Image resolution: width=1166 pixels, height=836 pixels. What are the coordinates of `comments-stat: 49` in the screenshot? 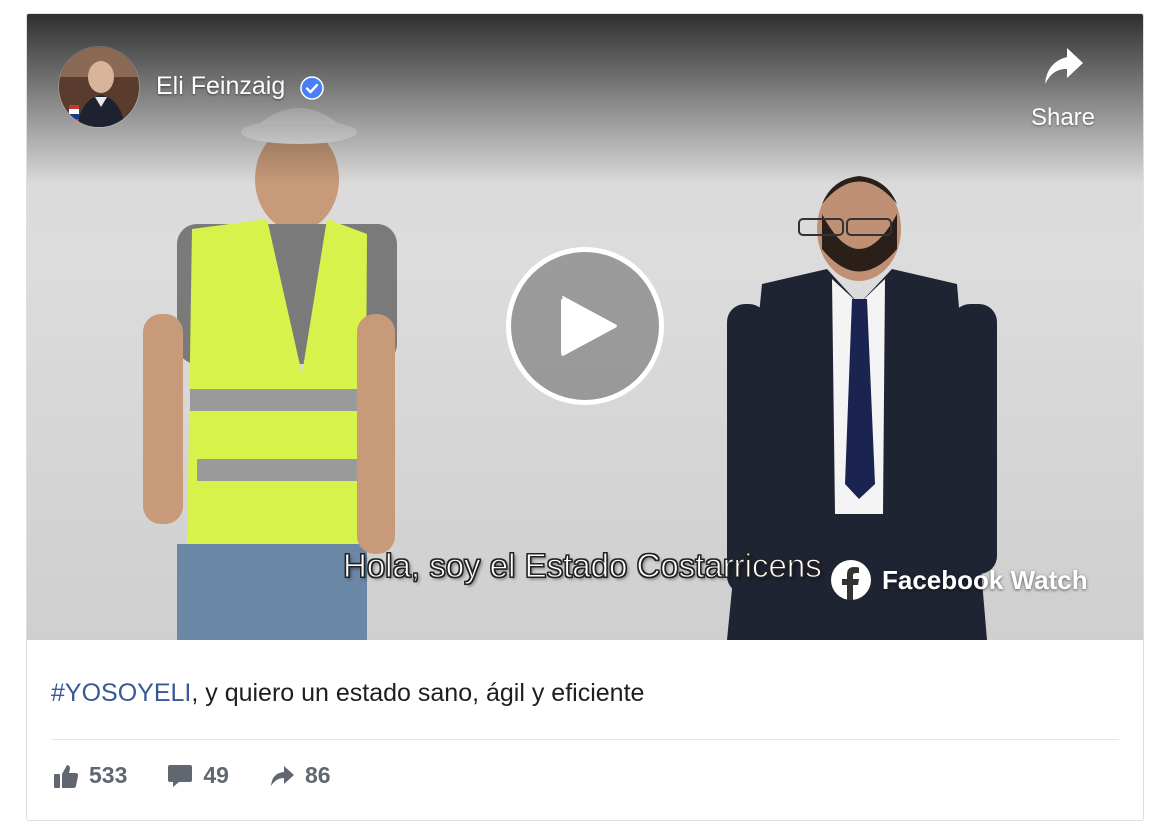 It's located at (198, 775).